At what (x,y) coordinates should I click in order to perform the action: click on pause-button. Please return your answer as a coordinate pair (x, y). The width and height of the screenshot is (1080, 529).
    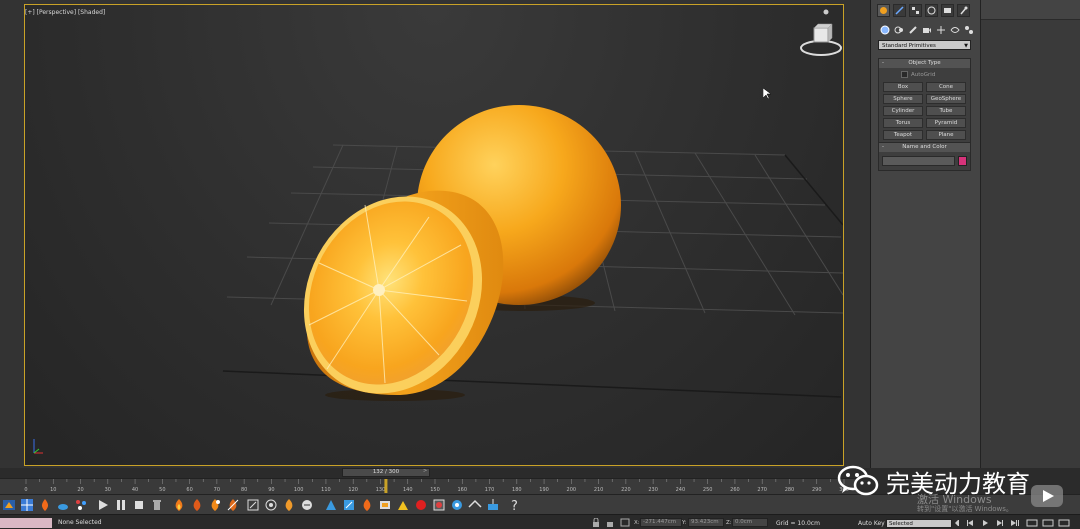
    Looking at the image, I should click on (121, 505).